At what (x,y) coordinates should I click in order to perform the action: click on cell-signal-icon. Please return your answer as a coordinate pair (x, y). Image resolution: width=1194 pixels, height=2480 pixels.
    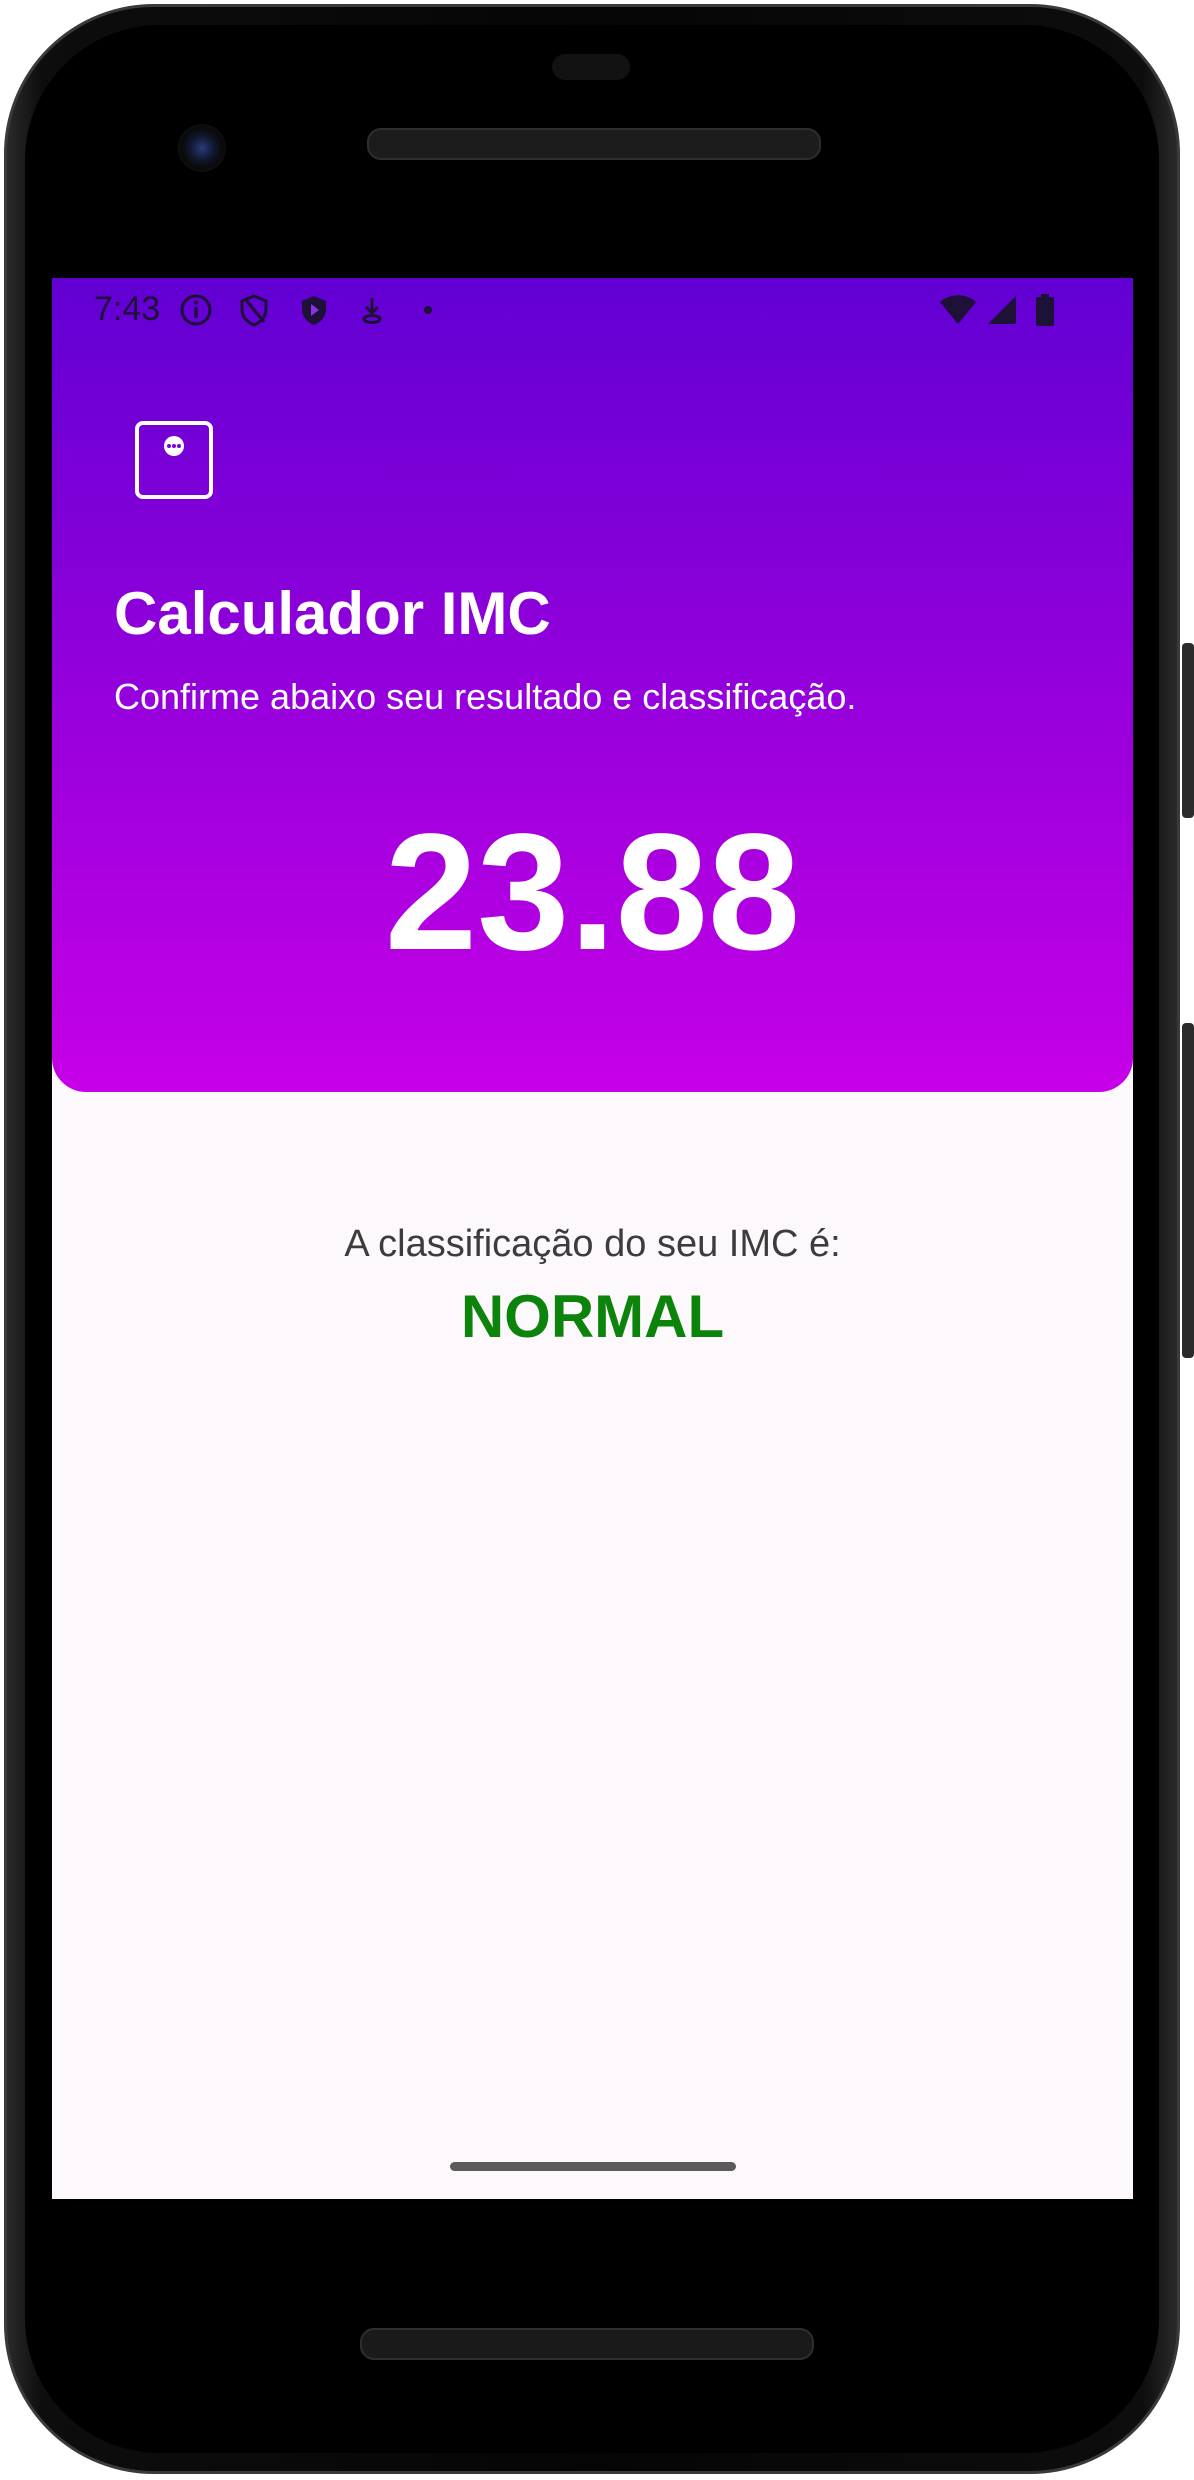
    Looking at the image, I should click on (1002, 310).